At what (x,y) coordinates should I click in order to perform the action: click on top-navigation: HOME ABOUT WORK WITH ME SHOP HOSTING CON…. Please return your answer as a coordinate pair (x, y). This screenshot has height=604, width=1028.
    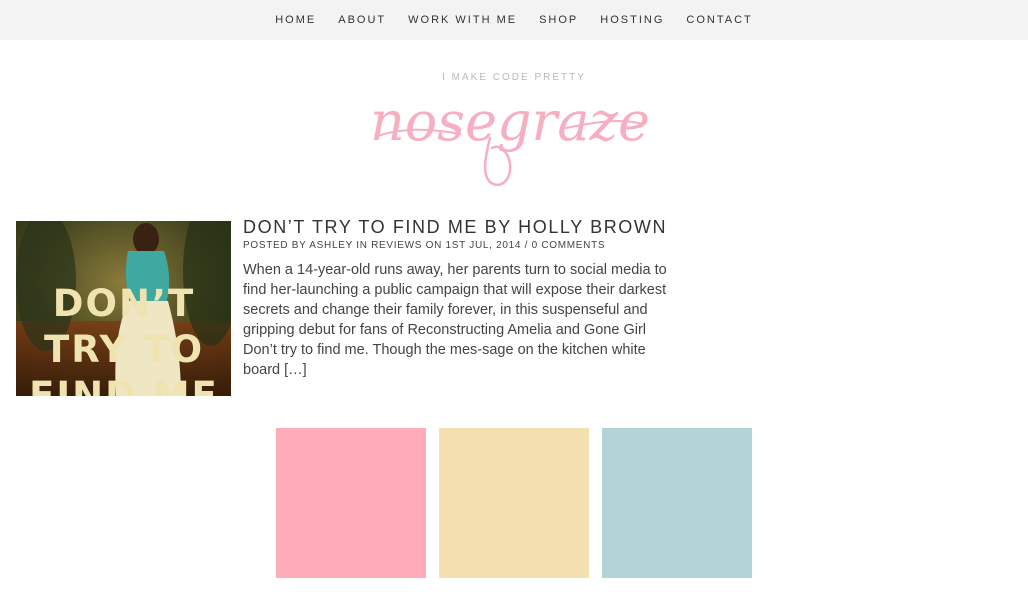
    Looking at the image, I should click on (514, 20).